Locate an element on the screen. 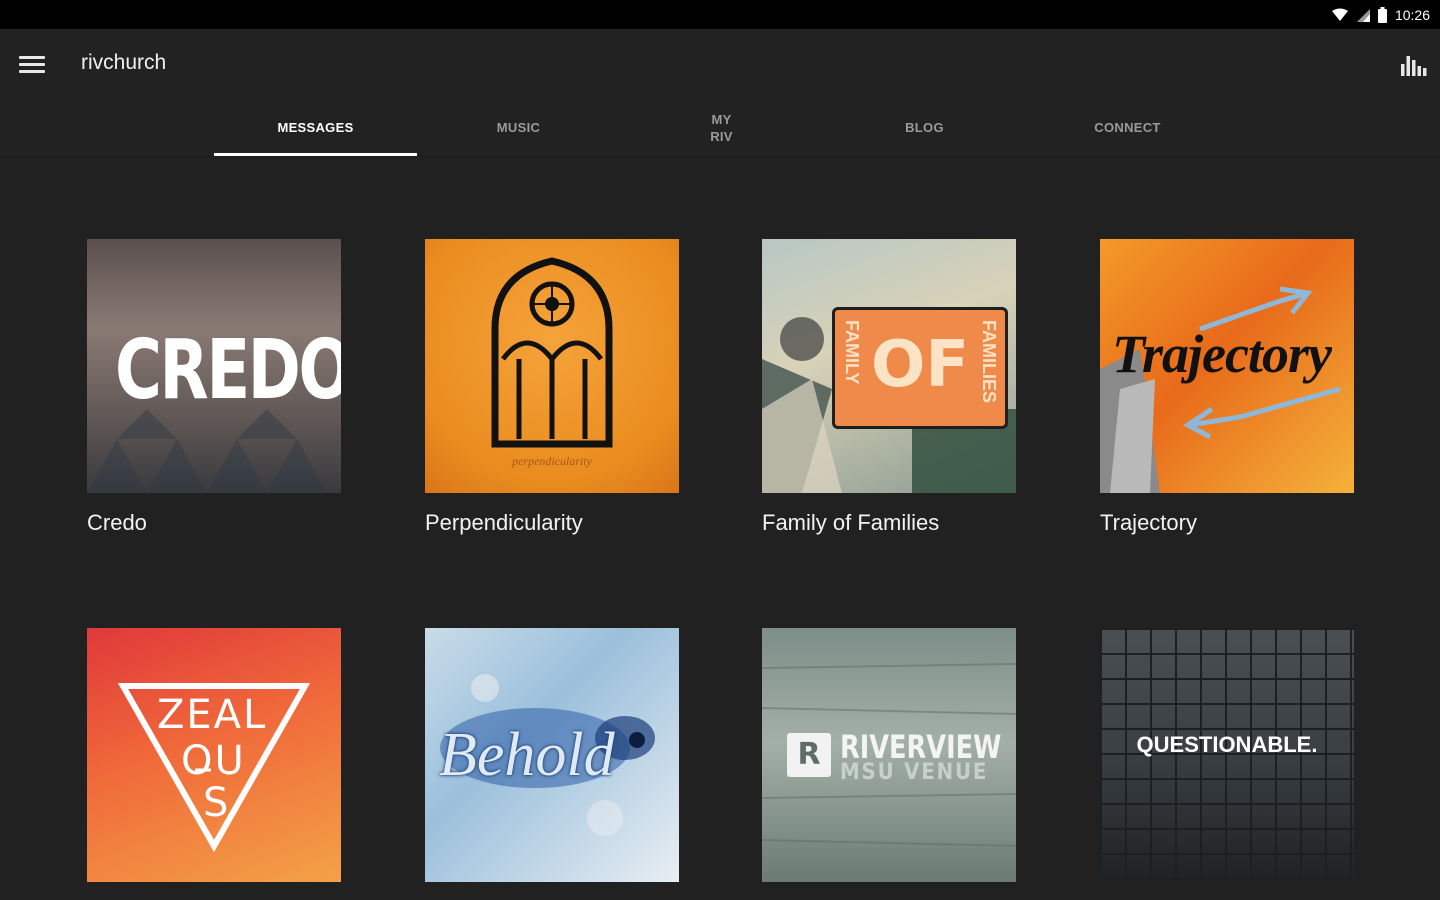  tab-my-riv: MY RIV is located at coordinates (721, 127).